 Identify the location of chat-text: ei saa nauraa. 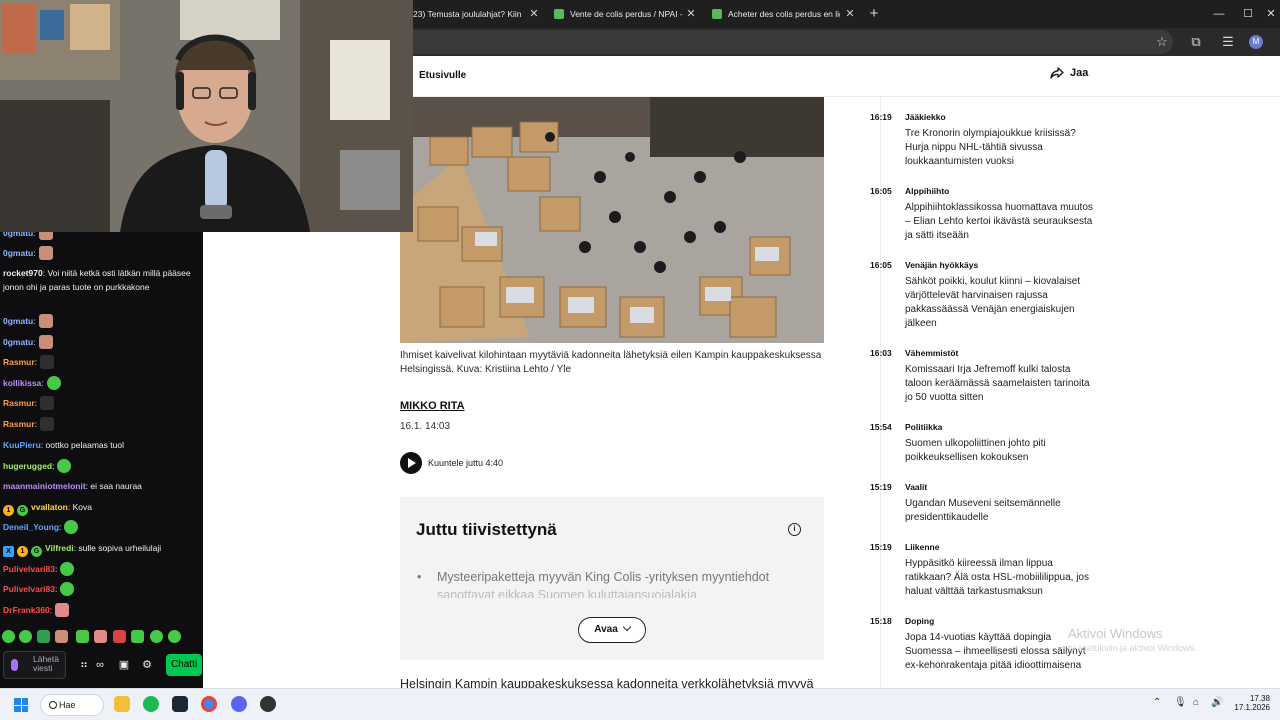
(116, 486).